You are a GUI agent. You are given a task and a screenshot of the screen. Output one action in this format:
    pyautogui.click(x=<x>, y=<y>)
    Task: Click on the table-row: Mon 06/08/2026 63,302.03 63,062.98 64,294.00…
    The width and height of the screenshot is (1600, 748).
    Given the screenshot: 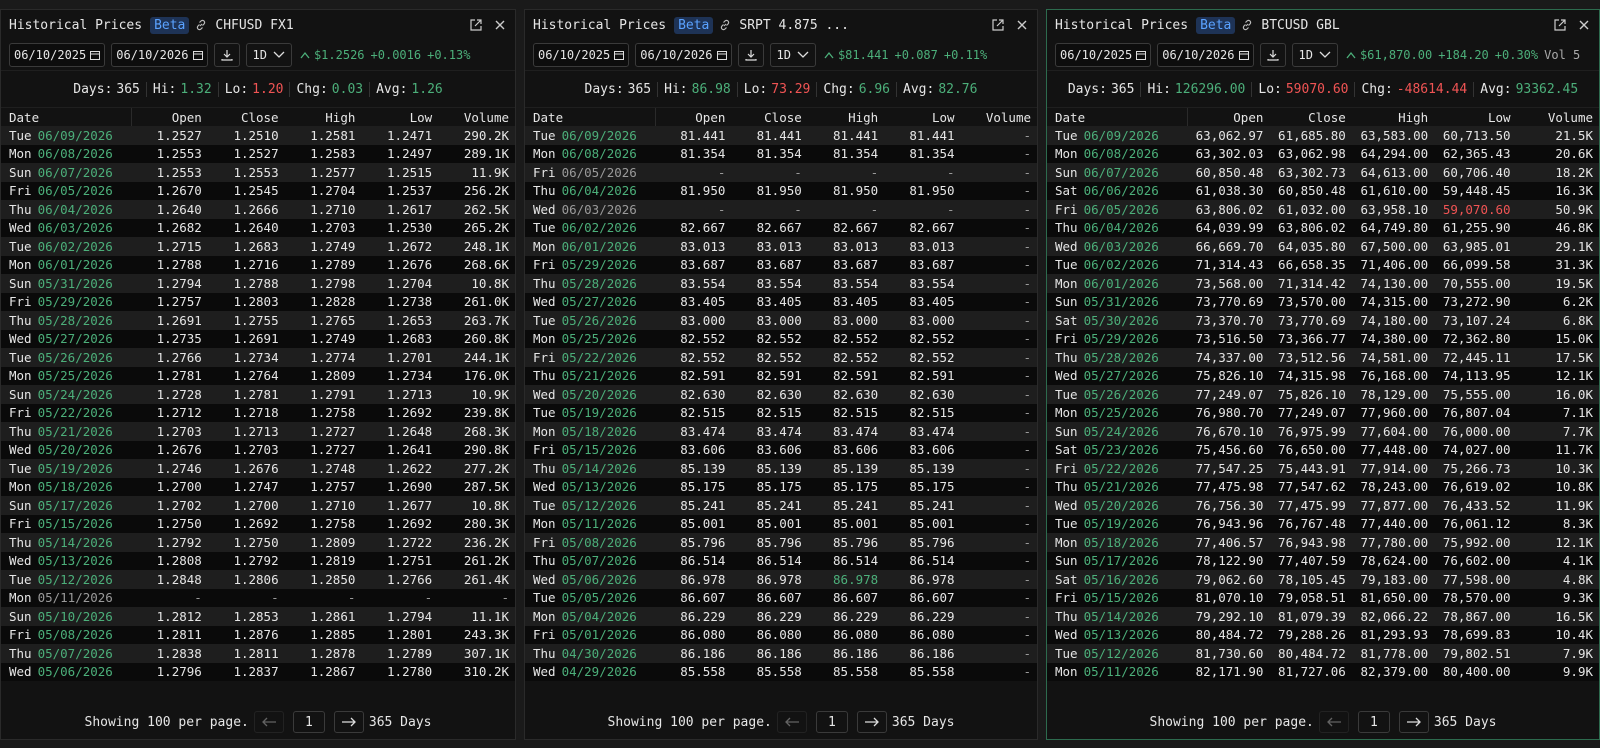 What is the action you would take?
    pyautogui.click(x=1323, y=153)
    